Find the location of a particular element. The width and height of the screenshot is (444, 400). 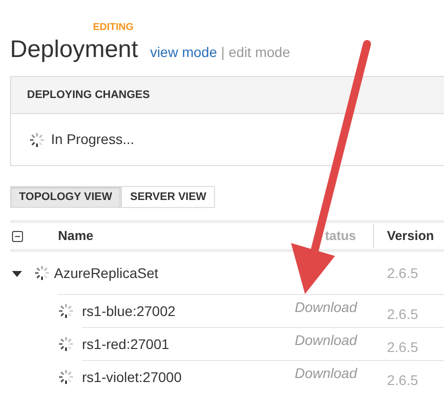

view-tab: SERVER VIEW is located at coordinates (168, 197).